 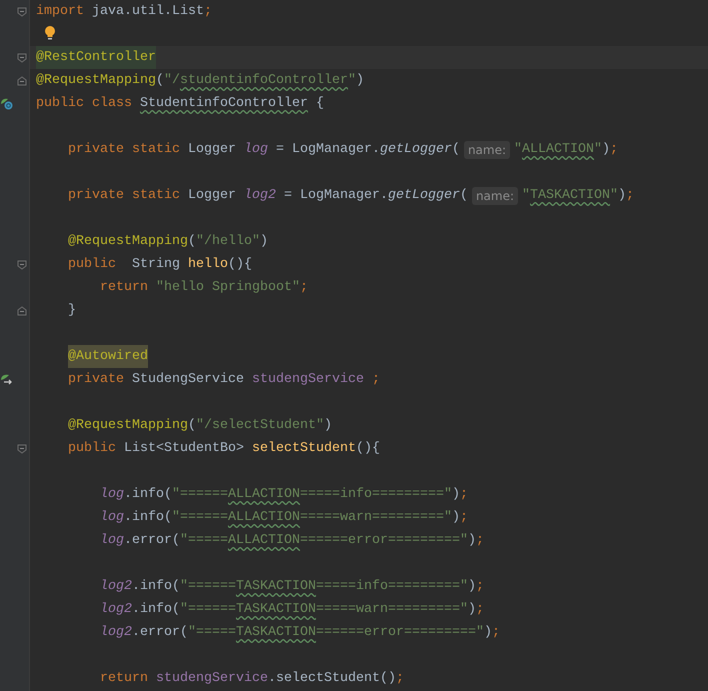 I want to click on annotation: @RestController, so click(x=96, y=57).